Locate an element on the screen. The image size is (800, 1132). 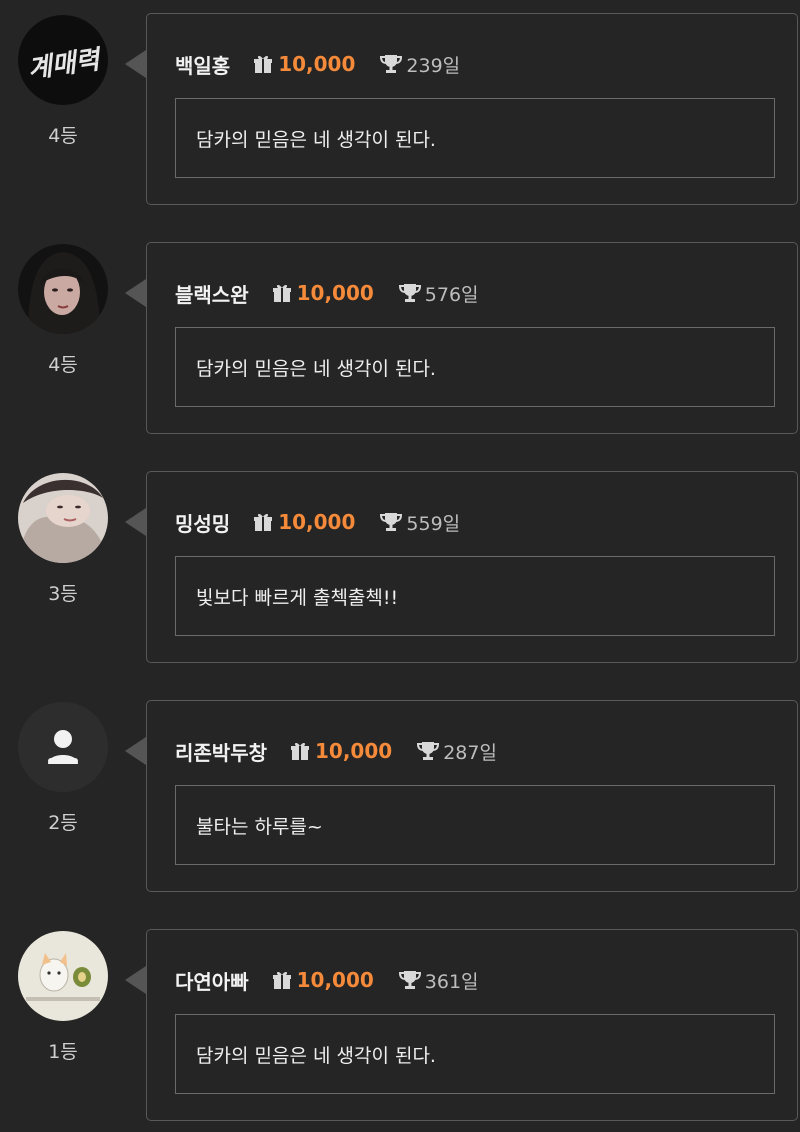
attendance-days: 559일 is located at coordinates (433, 523).